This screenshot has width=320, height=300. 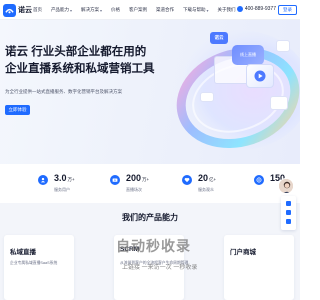 What do you see at coordinates (207, 178) in the screenshot?
I see `stat-value: 20亿+` at bounding box center [207, 178].